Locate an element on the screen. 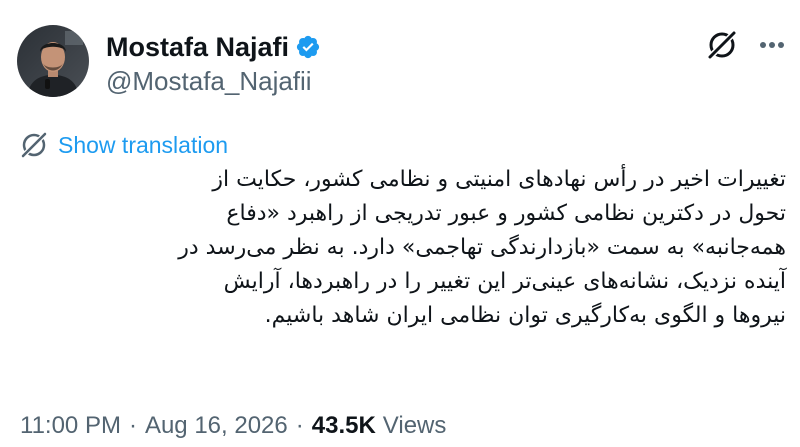 The image size is (800, 447). views-count: 43.5K is located at coordinates (343, 425).